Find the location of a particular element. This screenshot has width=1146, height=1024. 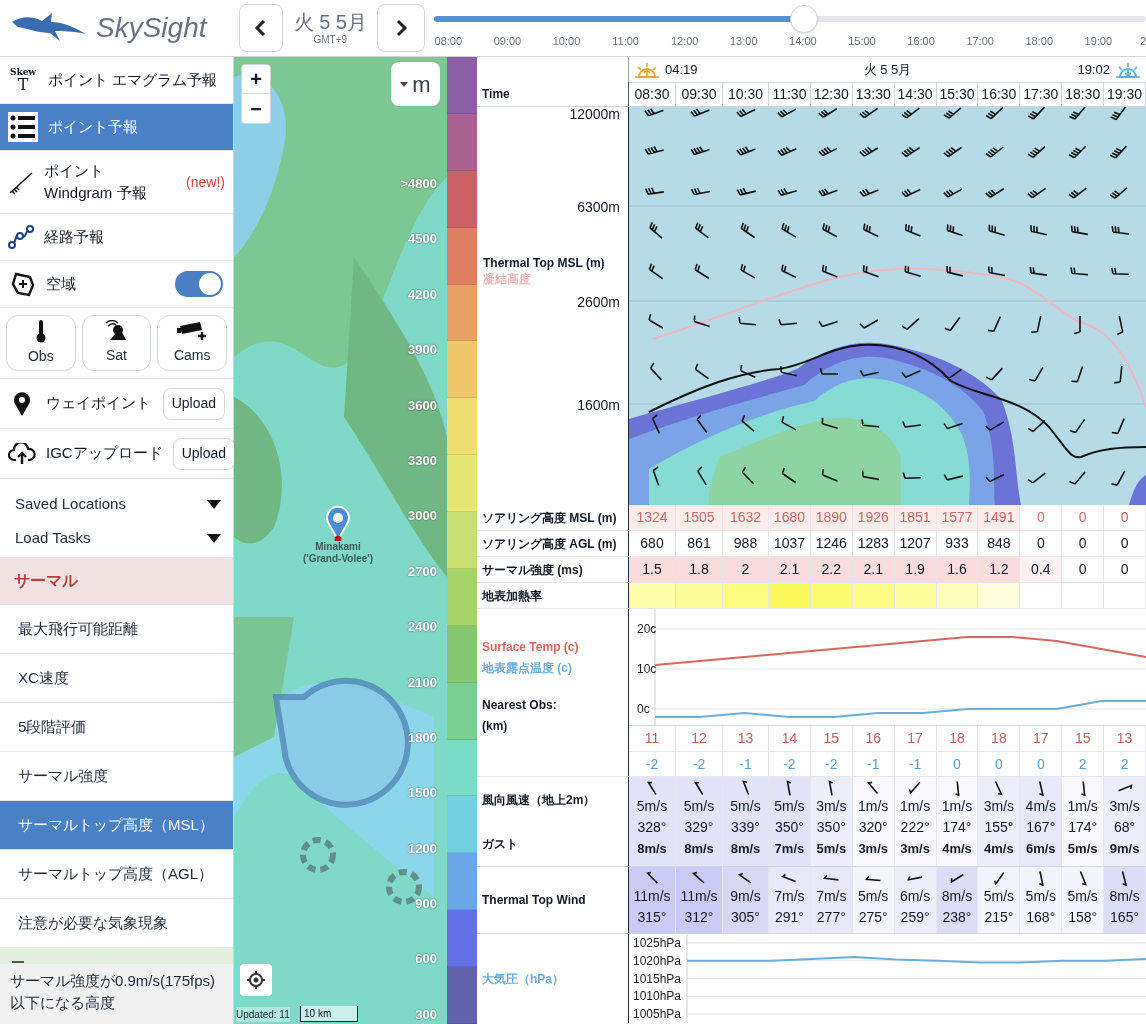

menu-item: ポイント予報 is located at coordinates (116, 127).